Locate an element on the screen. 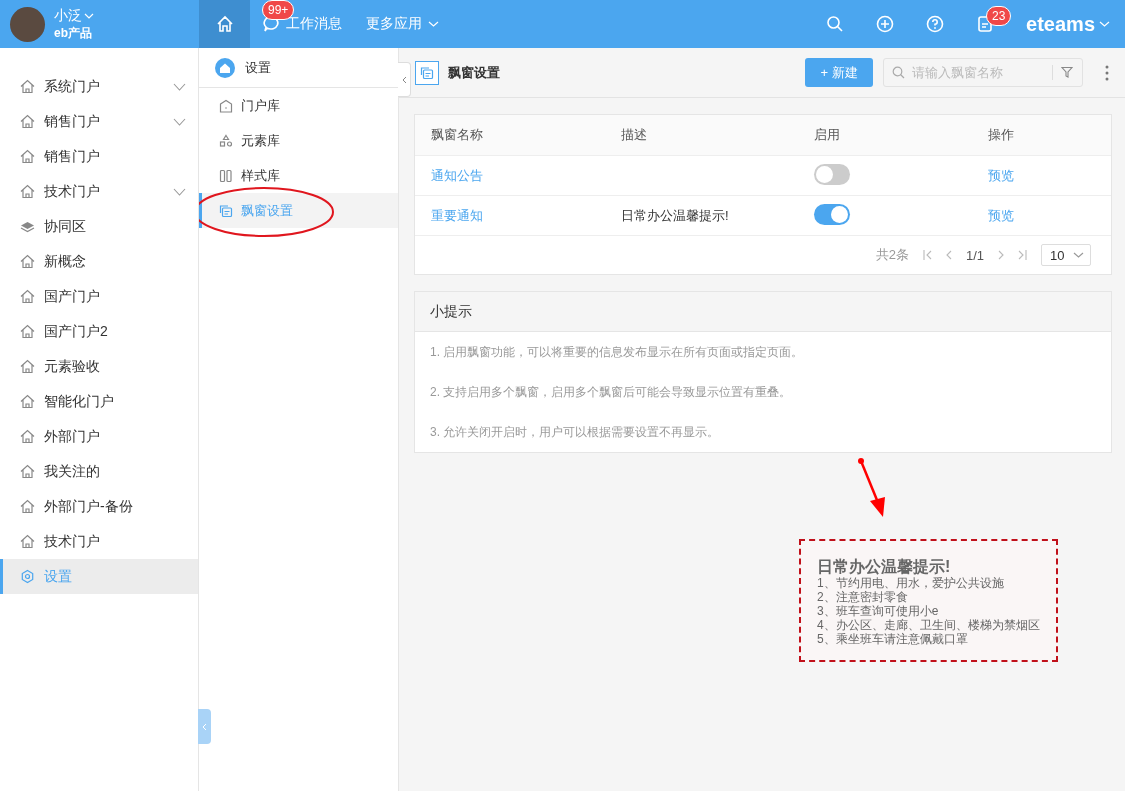 The height and width of the screenshot is (791, 1125). page-size-select: 10 is located at coordinates (1066, 255).